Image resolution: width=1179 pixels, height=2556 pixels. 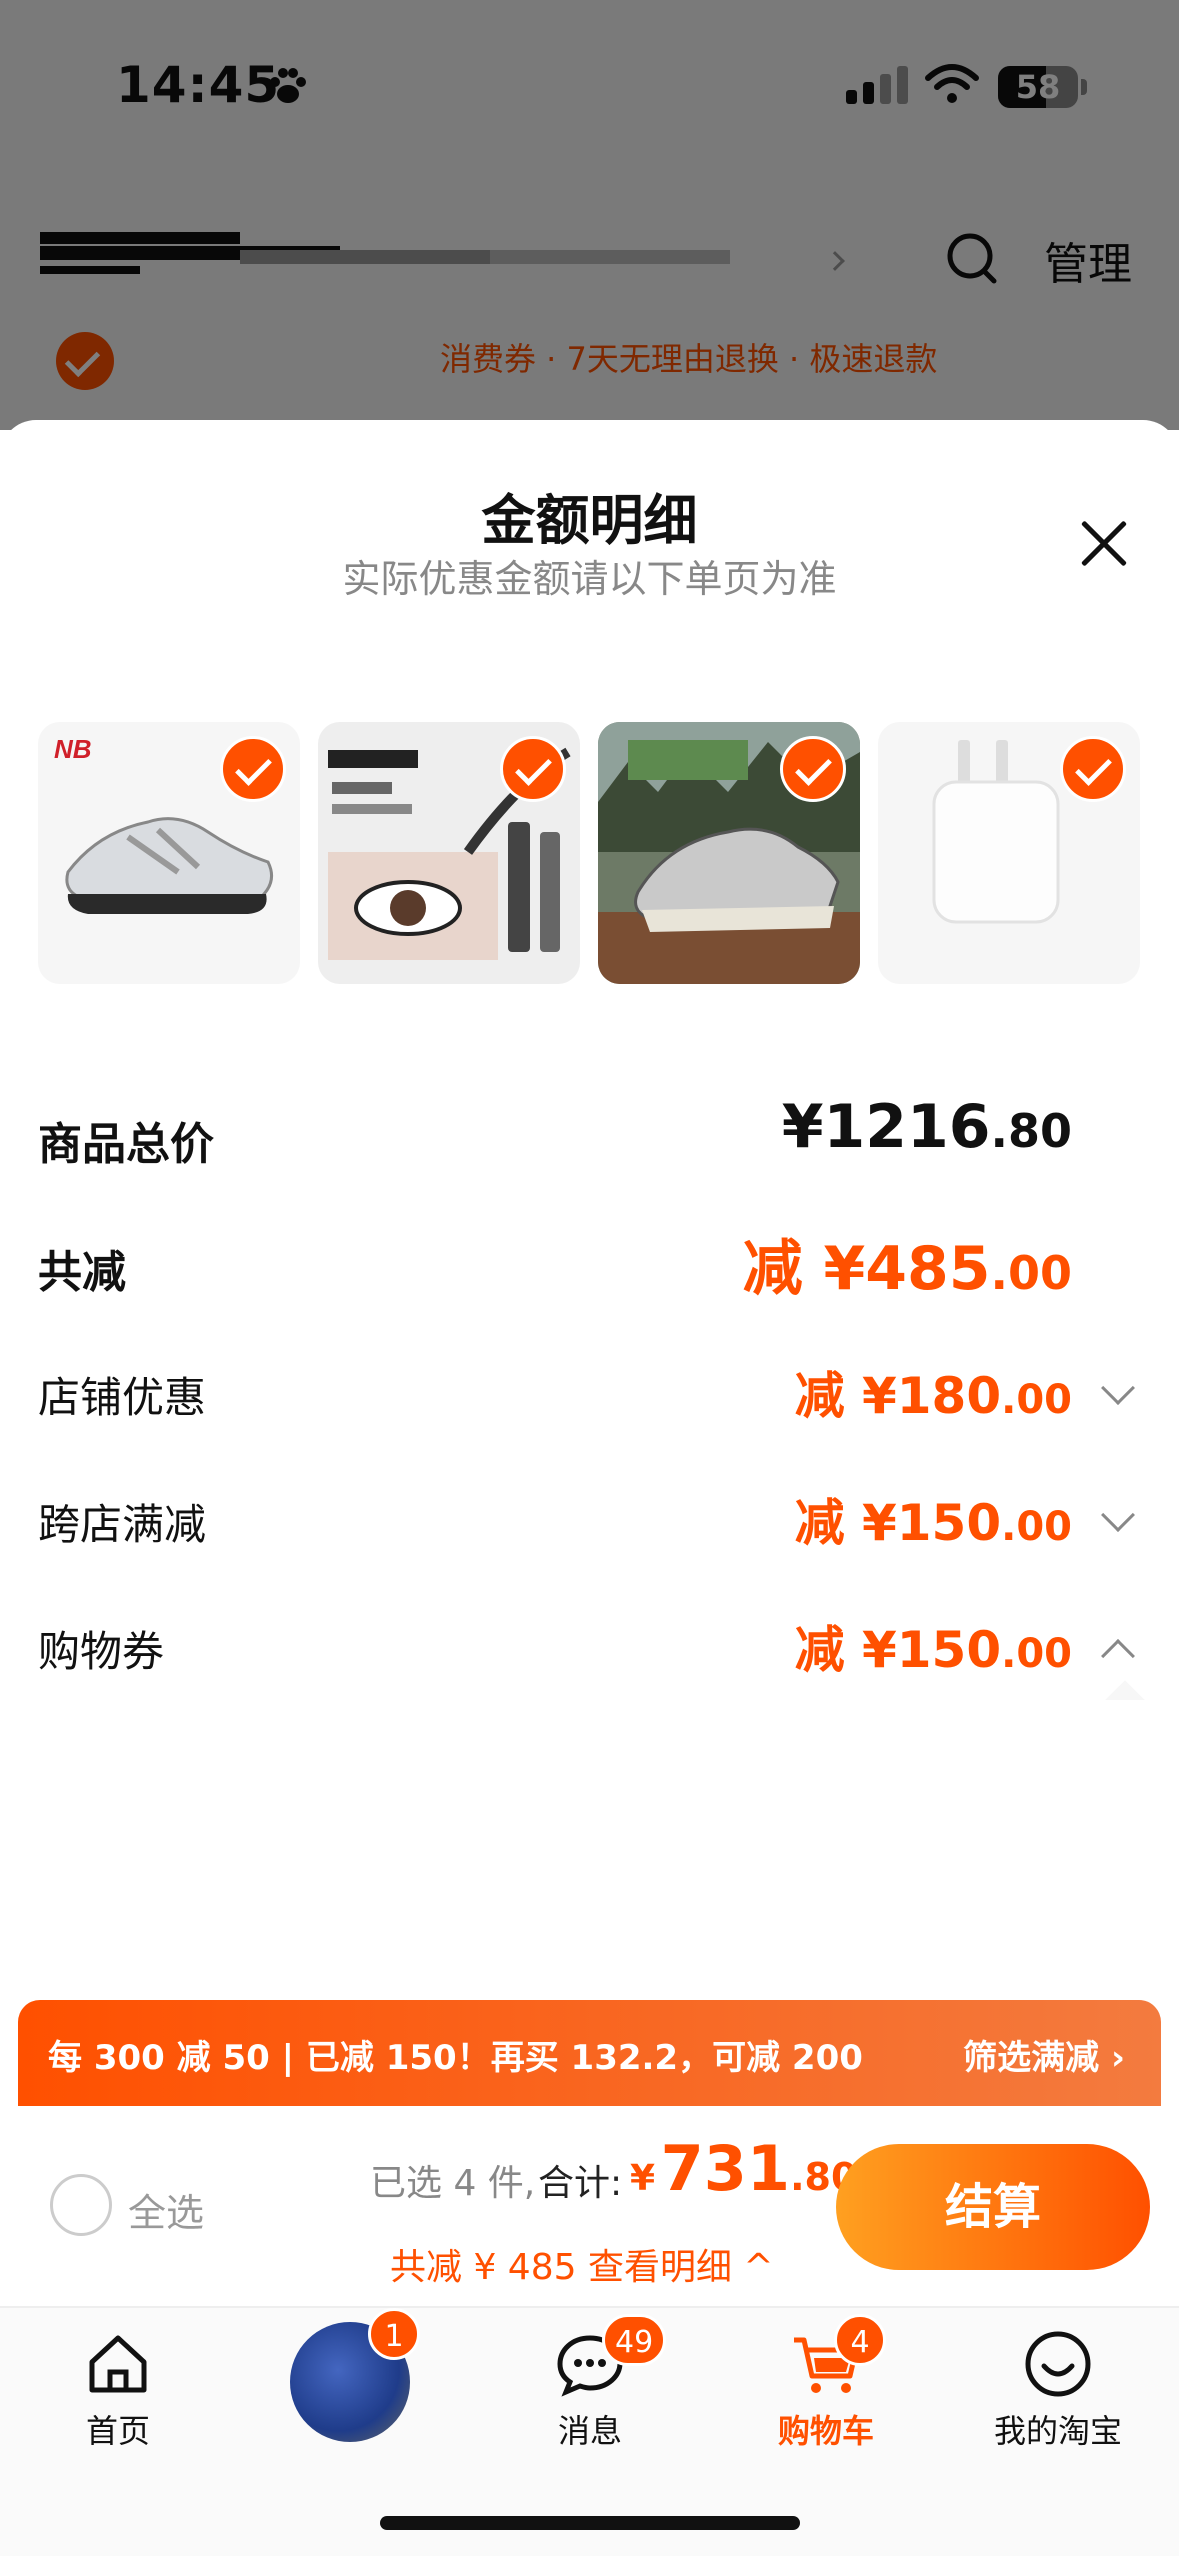 I want to click on view-details-link: 共减 ¥ 485 查看明细 ^, so click(x=582, y=2264).